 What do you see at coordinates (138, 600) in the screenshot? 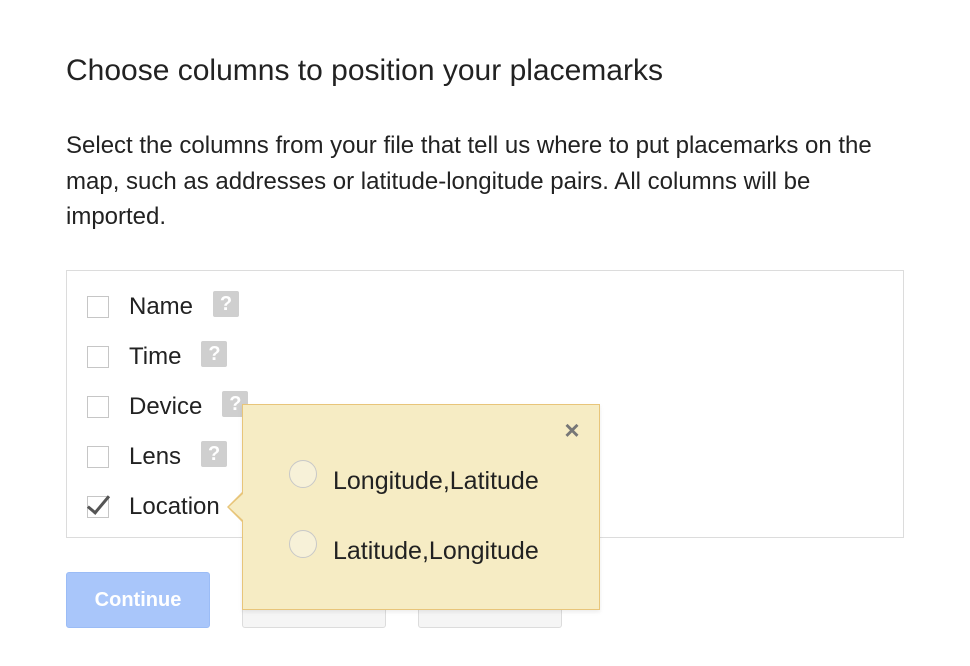
I see `continue-button: Continue` at bounding box center [138, 600].